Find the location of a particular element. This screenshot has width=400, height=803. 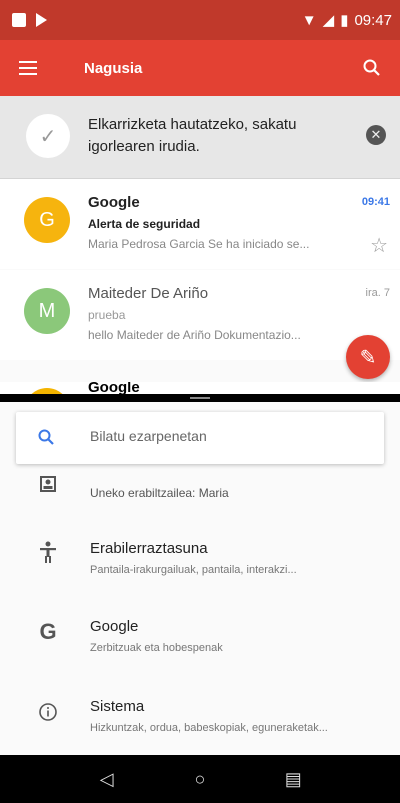

settings-item-subtitle: Uneko erabiltzailea: Maria is located at coordinates (159, 493).